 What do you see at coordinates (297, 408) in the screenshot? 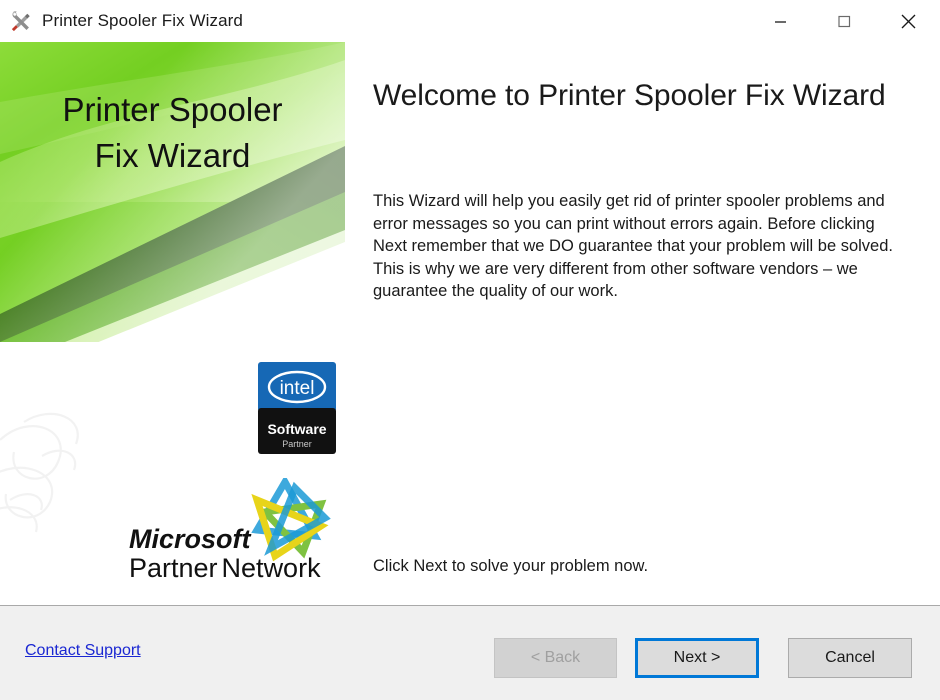
I see `intel-software-partner-logo: intel Software Partner` at bounding box center [297, 408].